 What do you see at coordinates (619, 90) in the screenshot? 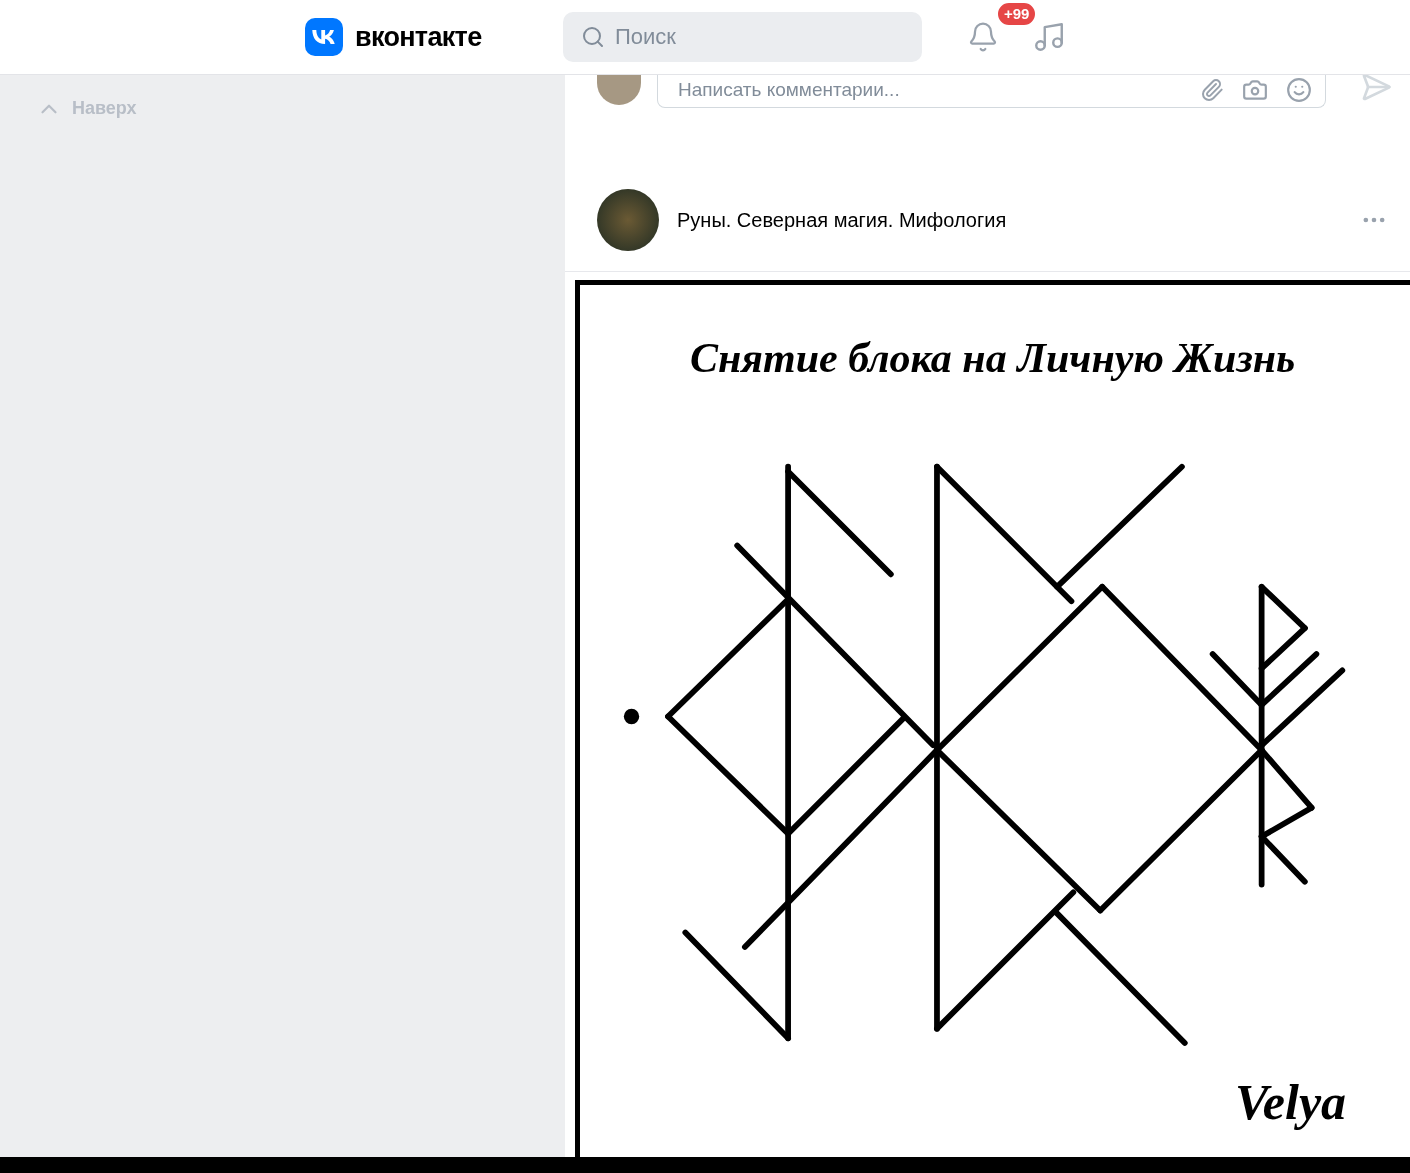
I see `user-avatar` at bounding box center [619, 90].